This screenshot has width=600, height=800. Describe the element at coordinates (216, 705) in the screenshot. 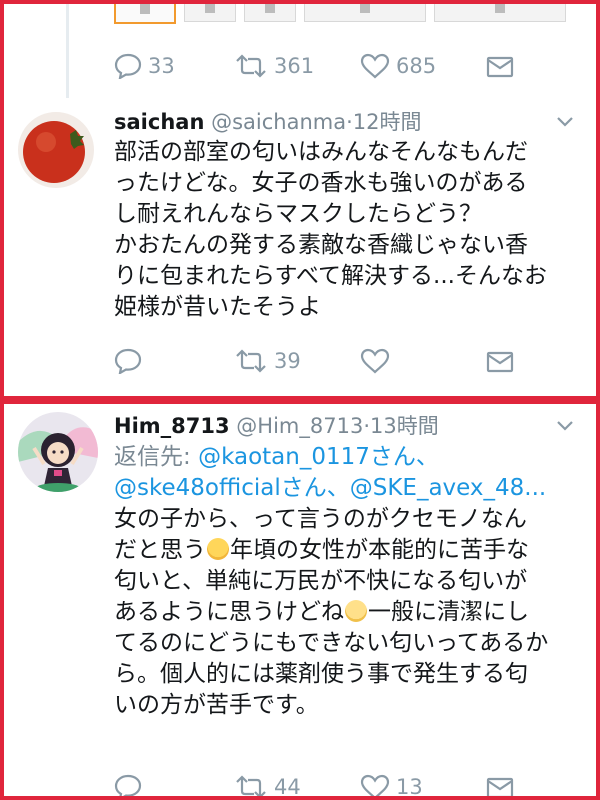

I see `tweet-text-line: いの方が苦手です。` at that location.